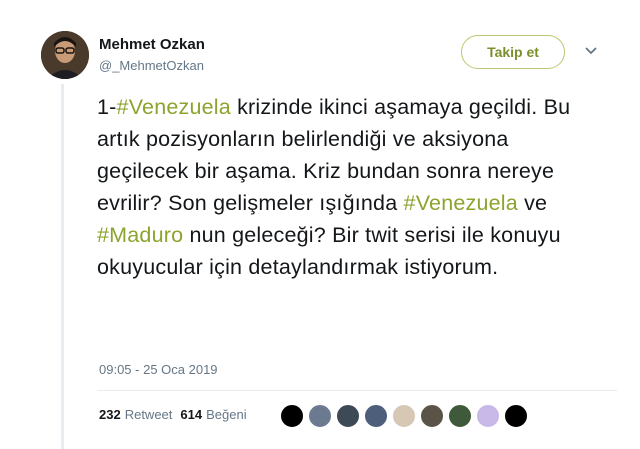 The height and width of the screenshot is (449, 640). I want to click on avatar, so click(65, 55).